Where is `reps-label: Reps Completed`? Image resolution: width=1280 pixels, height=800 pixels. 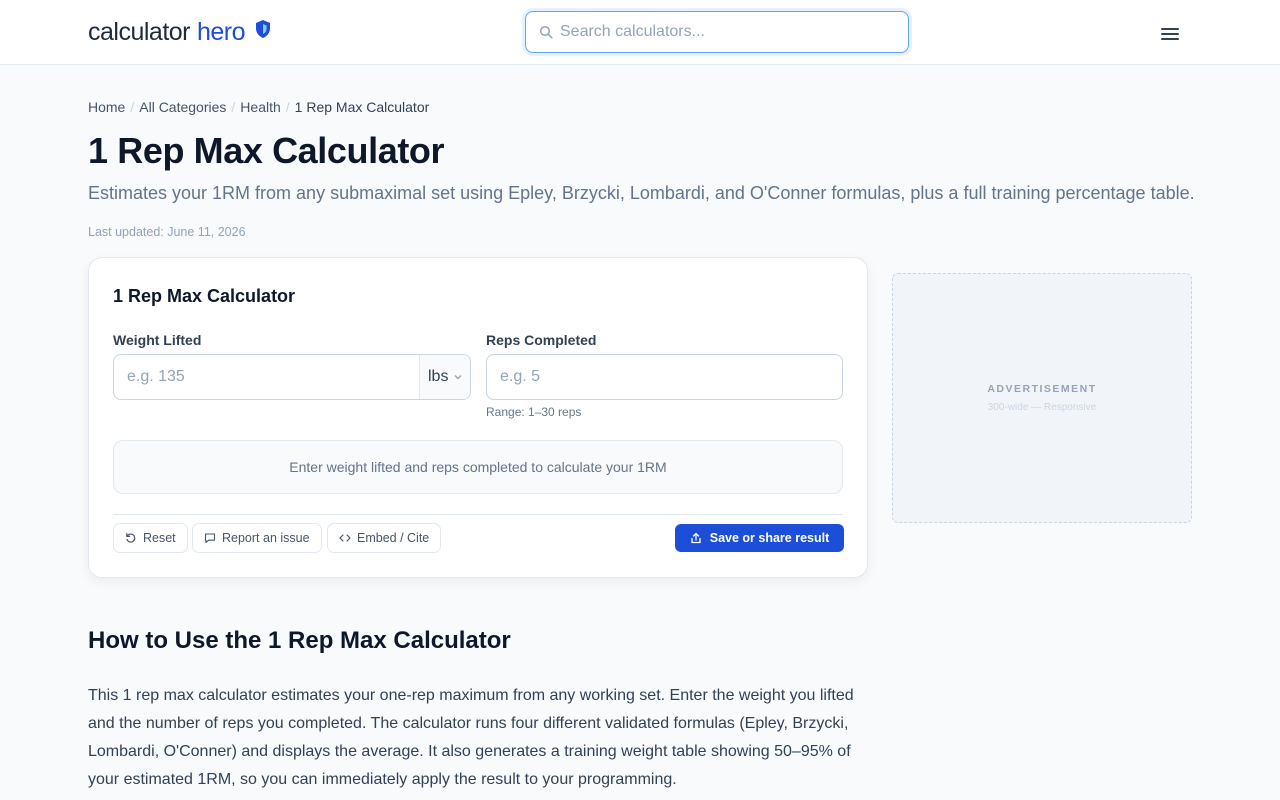
reps-label: Reps Completed is located at coordinates (541, 340).